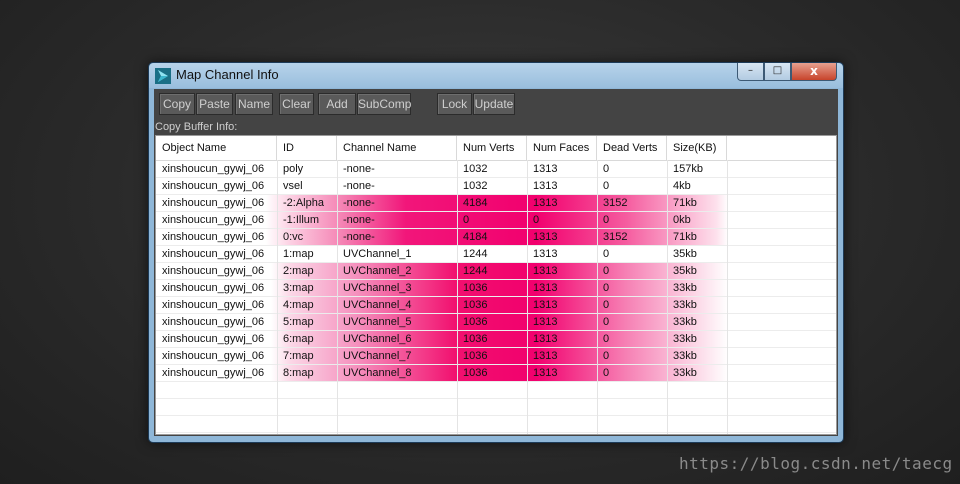 This screenshot has height=484, width=960. I want to click on name-button: Name, so click(254, 104).